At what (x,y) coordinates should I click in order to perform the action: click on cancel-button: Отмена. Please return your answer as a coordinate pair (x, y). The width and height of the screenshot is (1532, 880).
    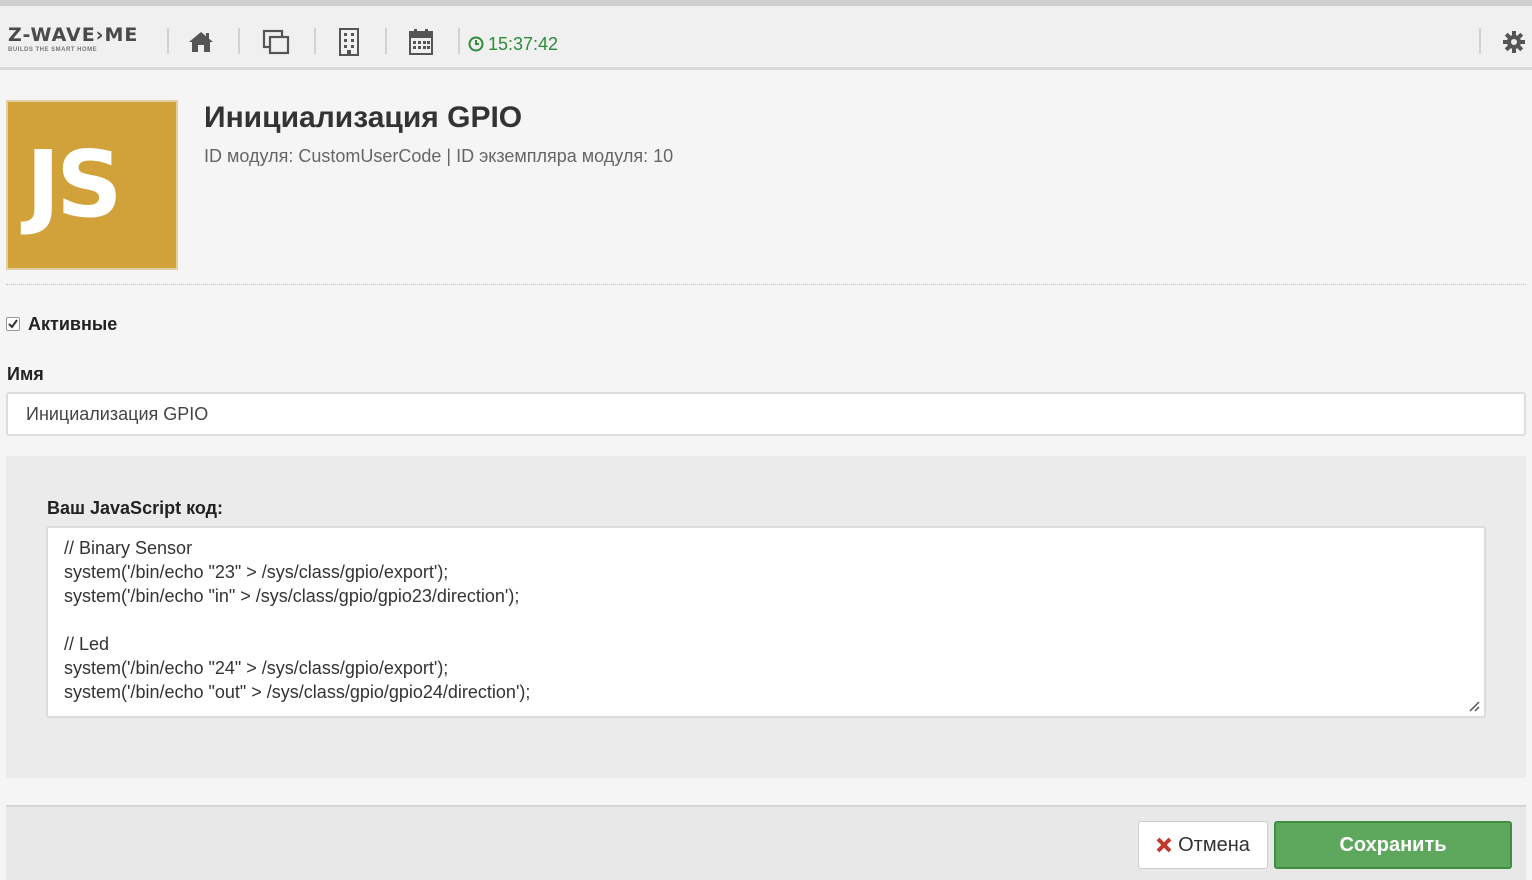
    Looking at the image, I should click on (1203, 845).